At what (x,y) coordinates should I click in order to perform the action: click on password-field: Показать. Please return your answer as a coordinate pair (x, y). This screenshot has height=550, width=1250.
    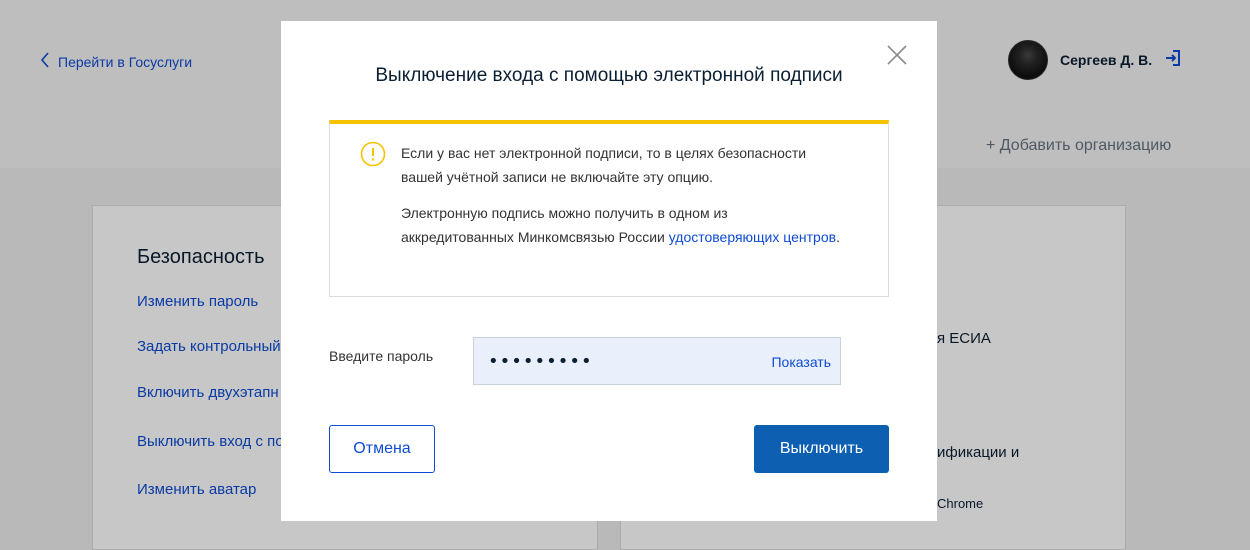
    Looking at the image, I should click on (657, 361).